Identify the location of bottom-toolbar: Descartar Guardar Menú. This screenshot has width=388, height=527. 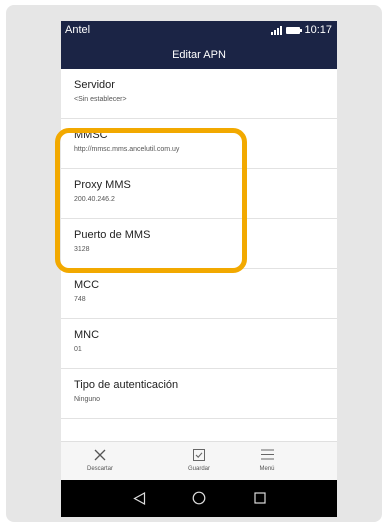
(199, 461).